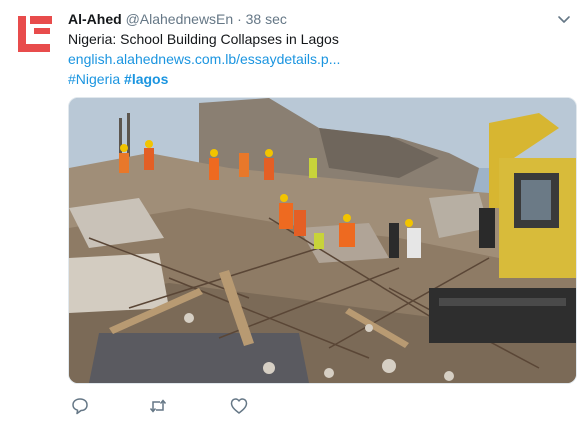  I want to click on author-name: Al-Ahed, so click(95, 19).